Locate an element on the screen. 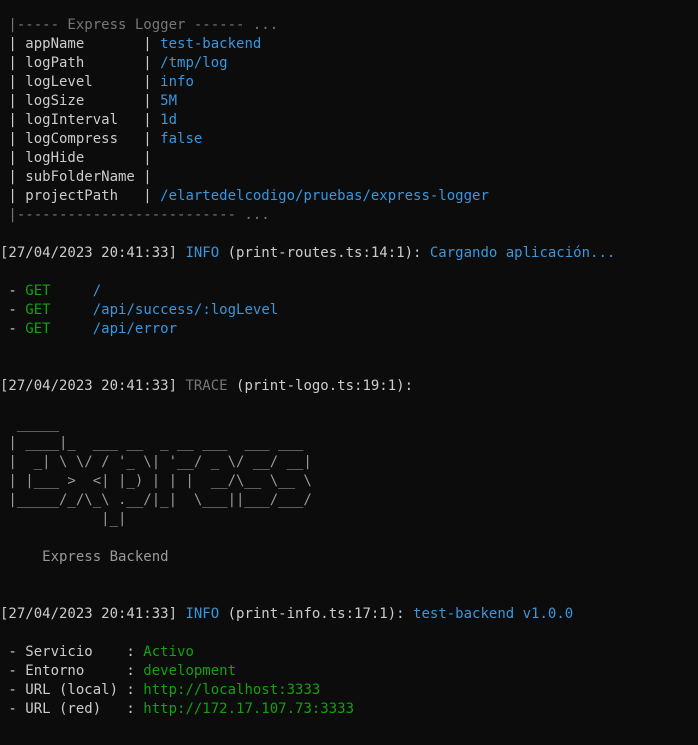 This screenshot has width=698, height=745. config-value: false is located at coordinates (181, 139).